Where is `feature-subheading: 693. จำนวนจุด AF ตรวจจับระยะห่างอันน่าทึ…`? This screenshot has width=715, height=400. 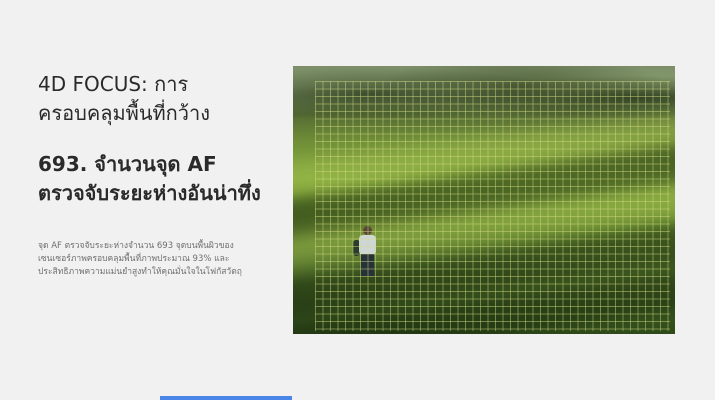 feature-subheading: 693. จำนวนจุด AF ตรวจจับระยะห่างอันน่าทึ… is located at coordinates (149, 178).